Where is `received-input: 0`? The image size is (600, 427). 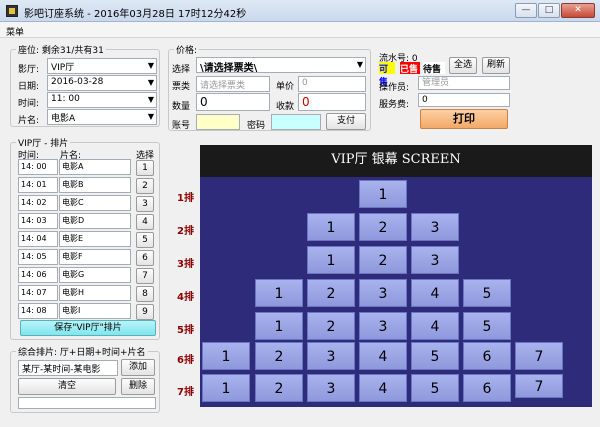 received-input: 0 is located at coordinates (332, 102).